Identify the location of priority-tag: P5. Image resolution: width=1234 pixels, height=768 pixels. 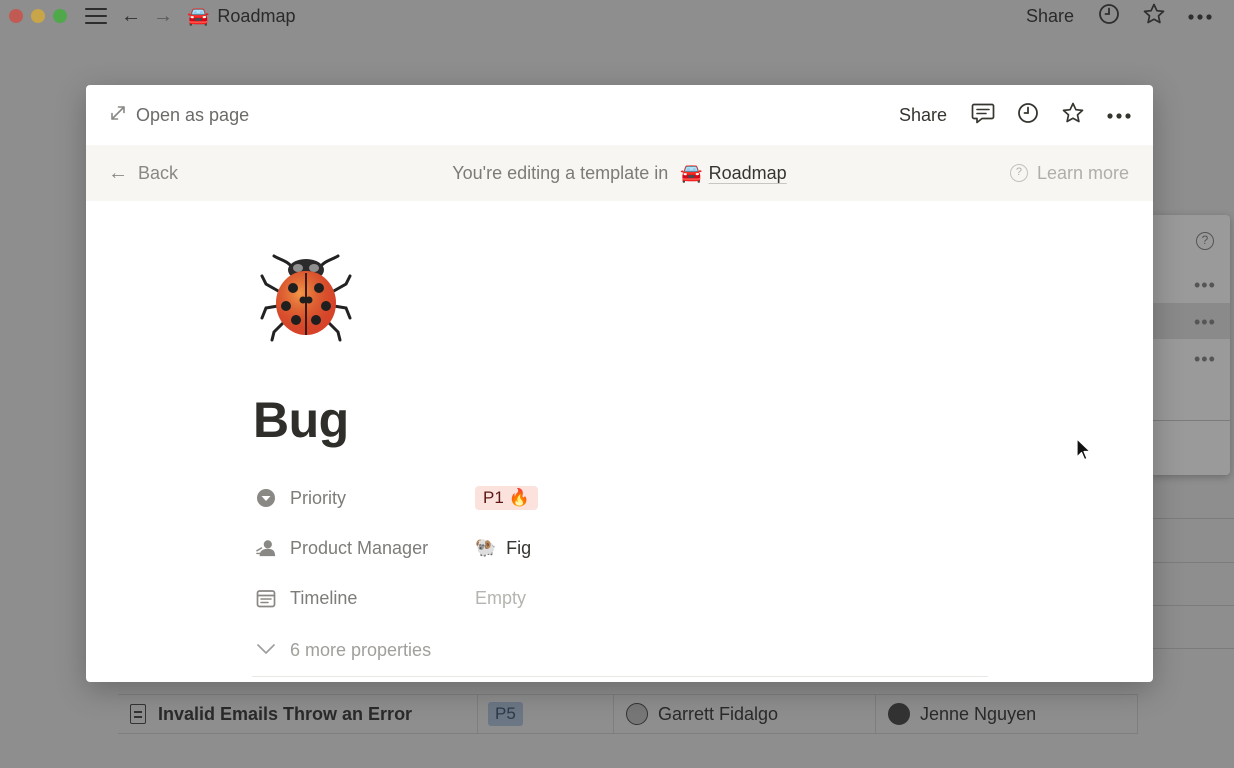
(505, 714).